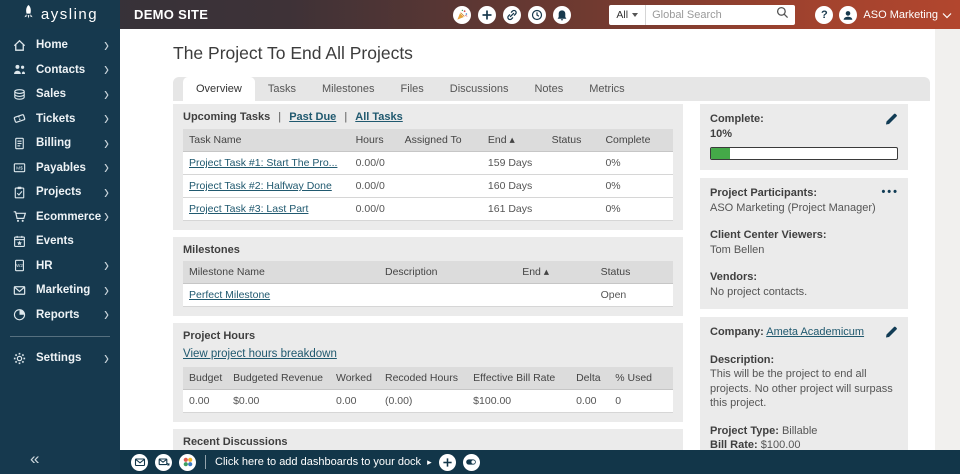  Describe the element at coordinates (548, 89) in the screenshot. I see `tab-notes: Notes` at that location.